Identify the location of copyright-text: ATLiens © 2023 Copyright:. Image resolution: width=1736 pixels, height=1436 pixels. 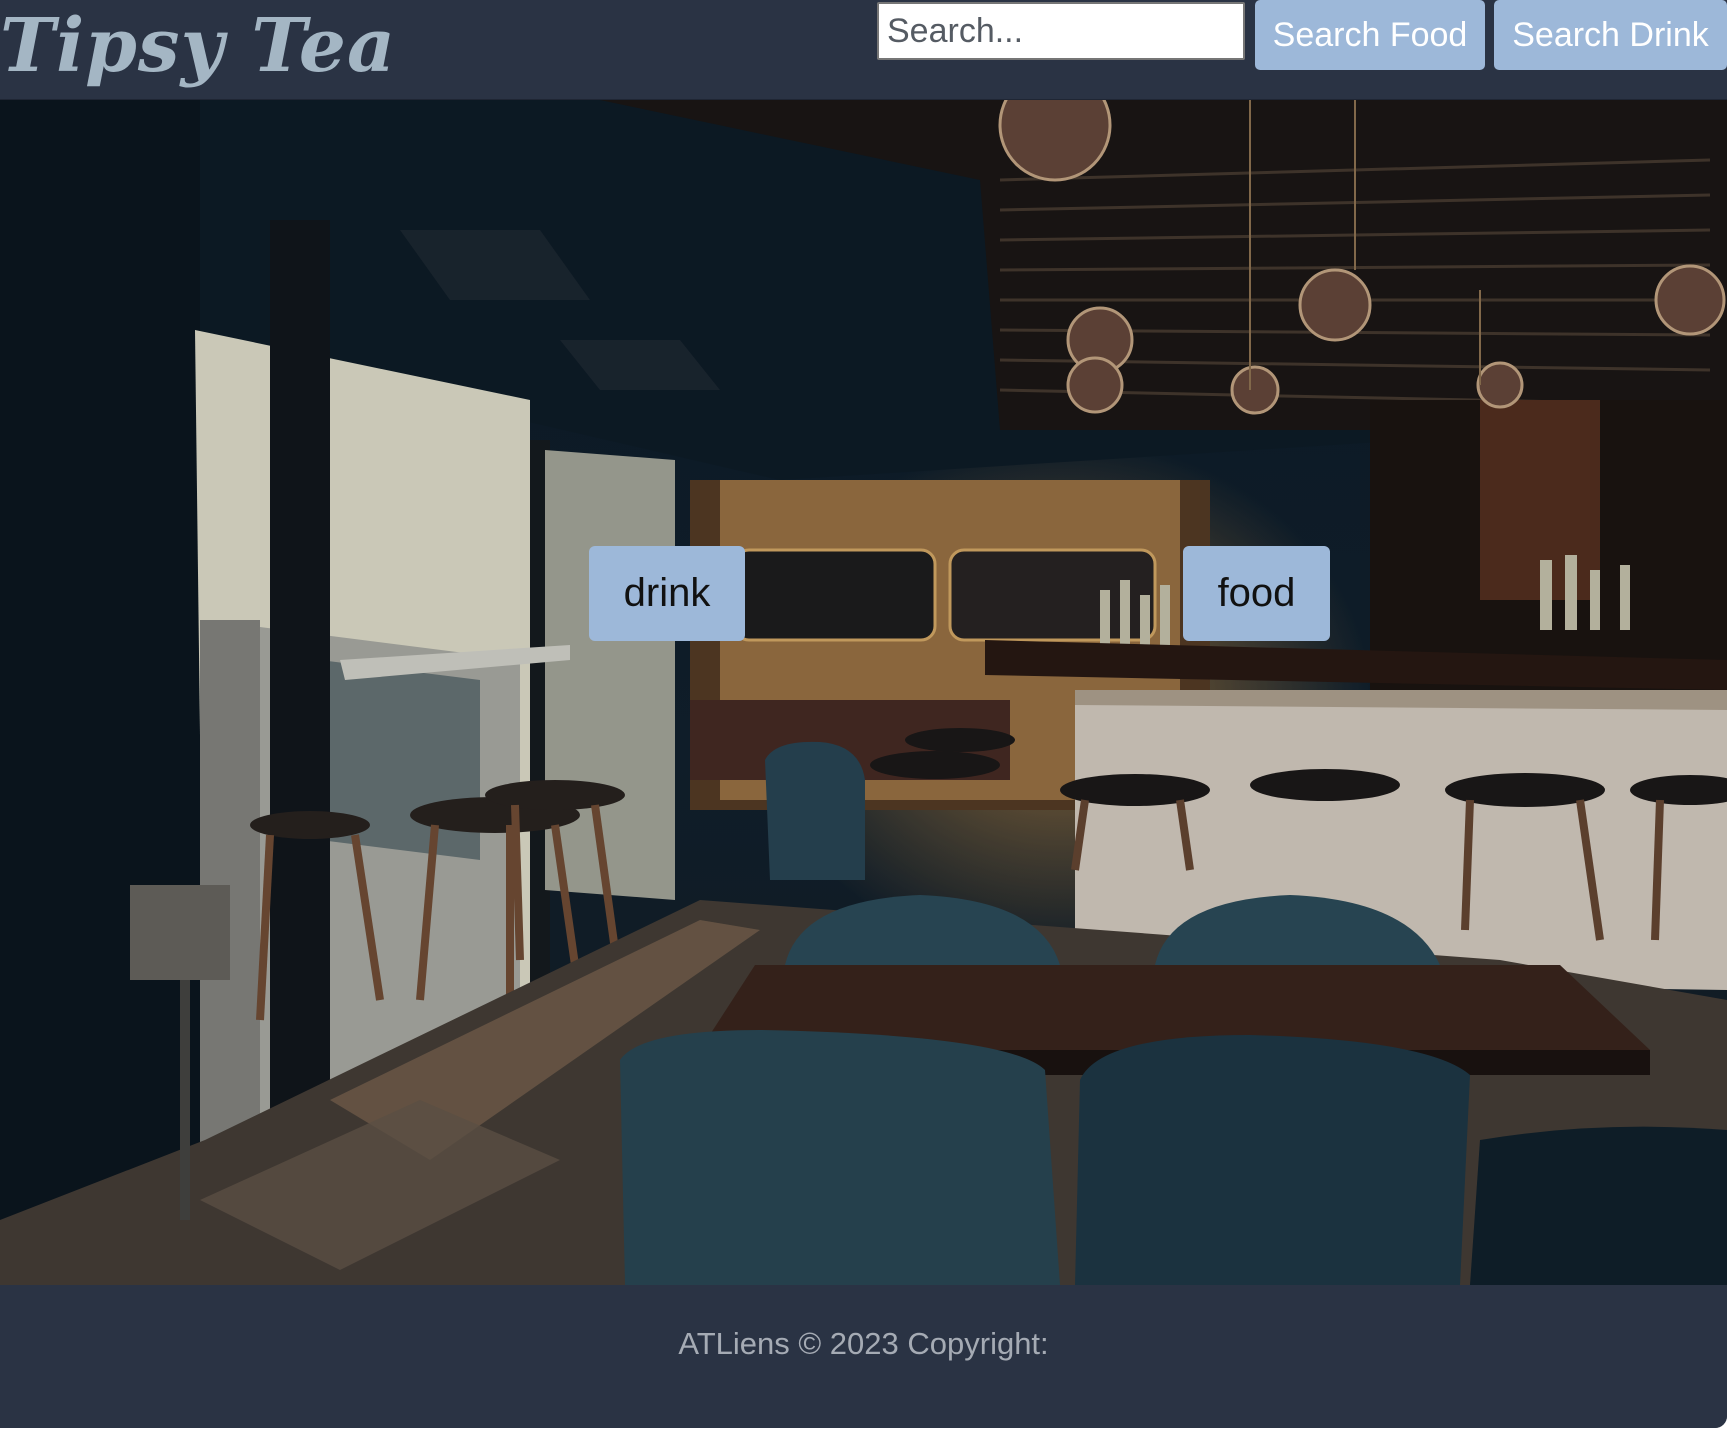
(863, 1343).